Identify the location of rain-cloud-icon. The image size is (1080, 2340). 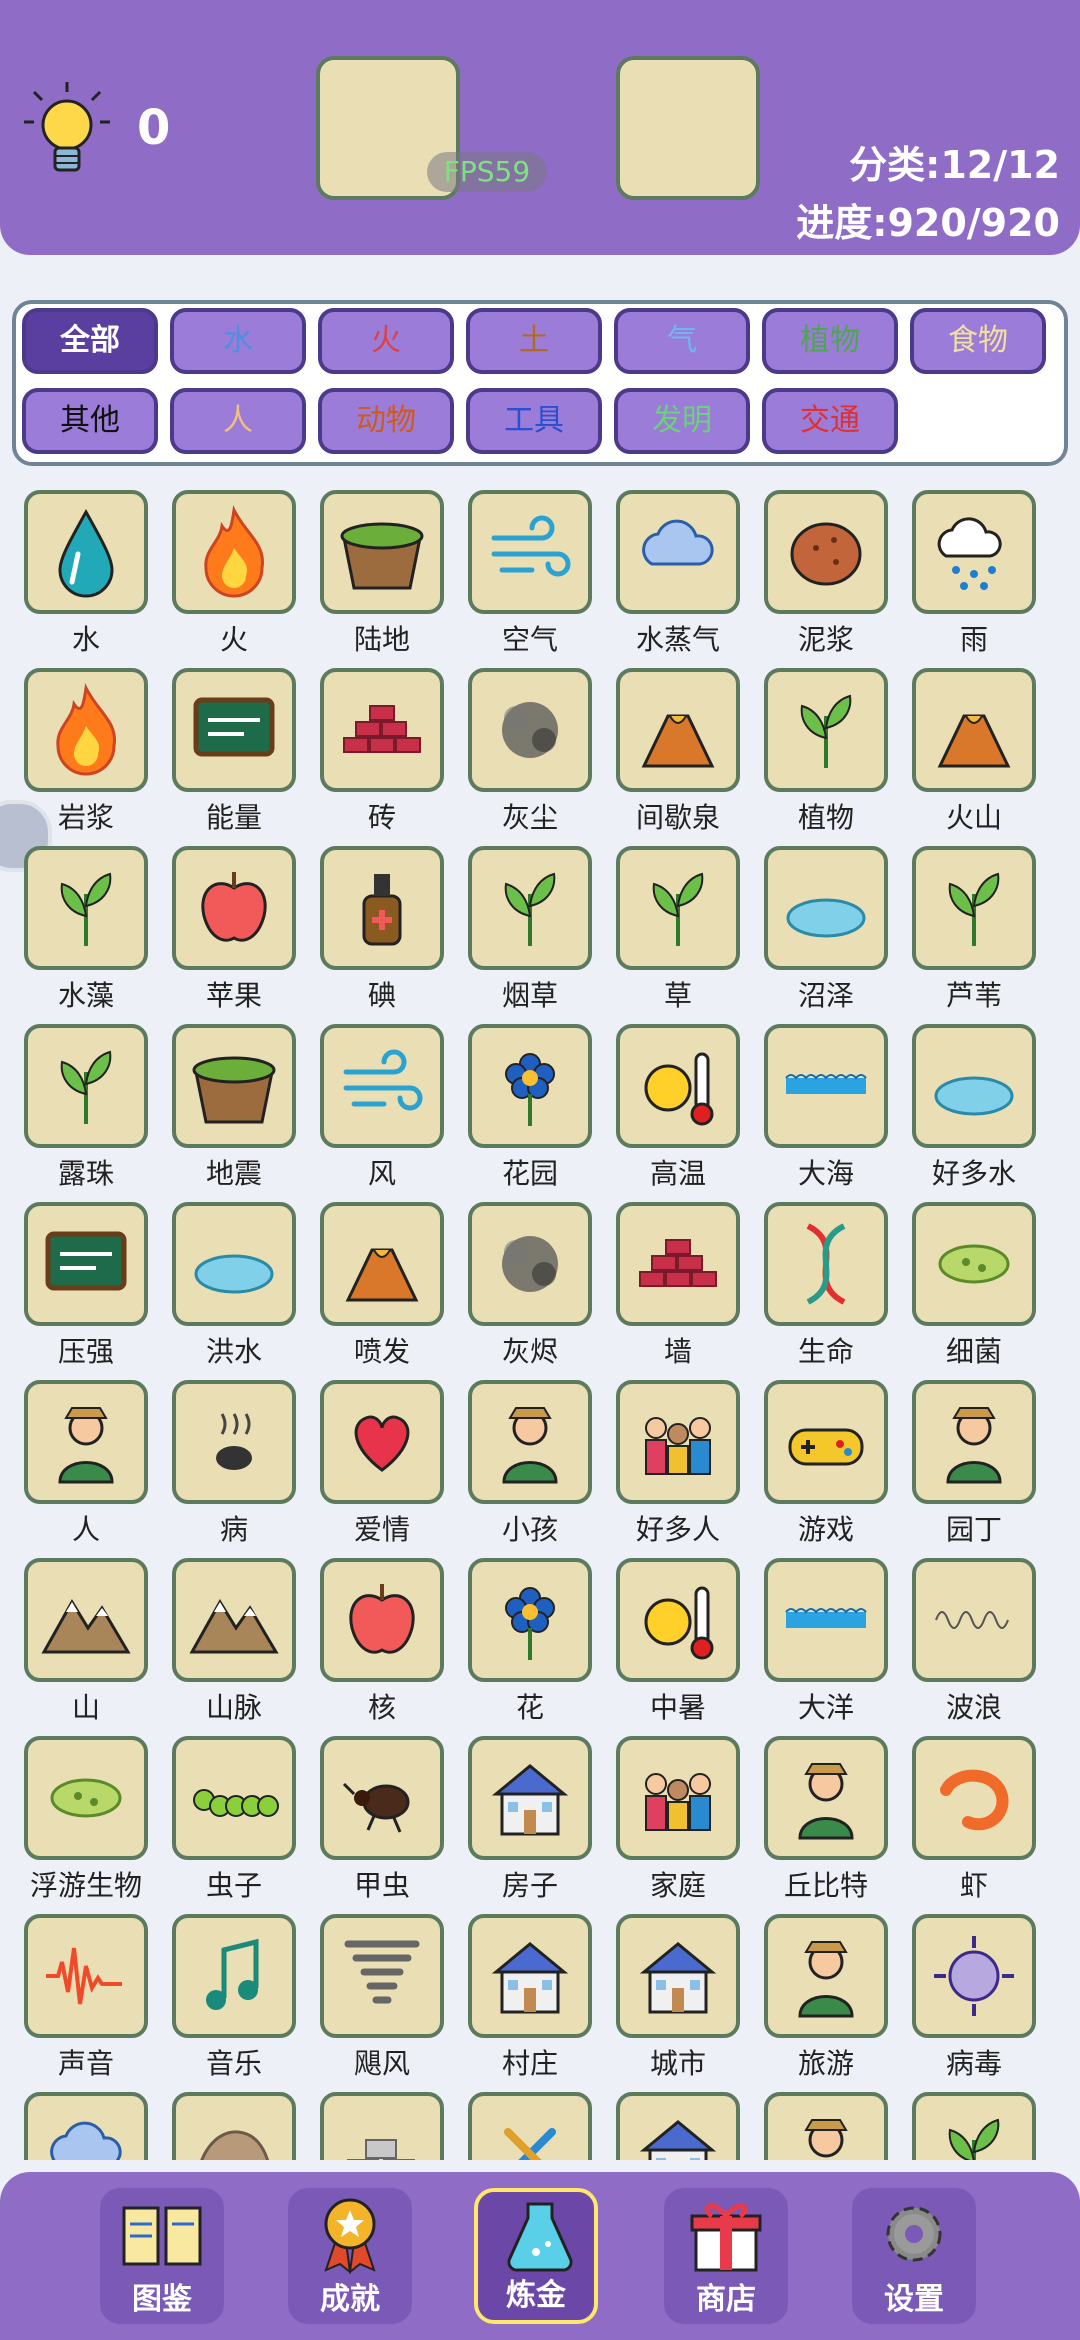
(974, 552).